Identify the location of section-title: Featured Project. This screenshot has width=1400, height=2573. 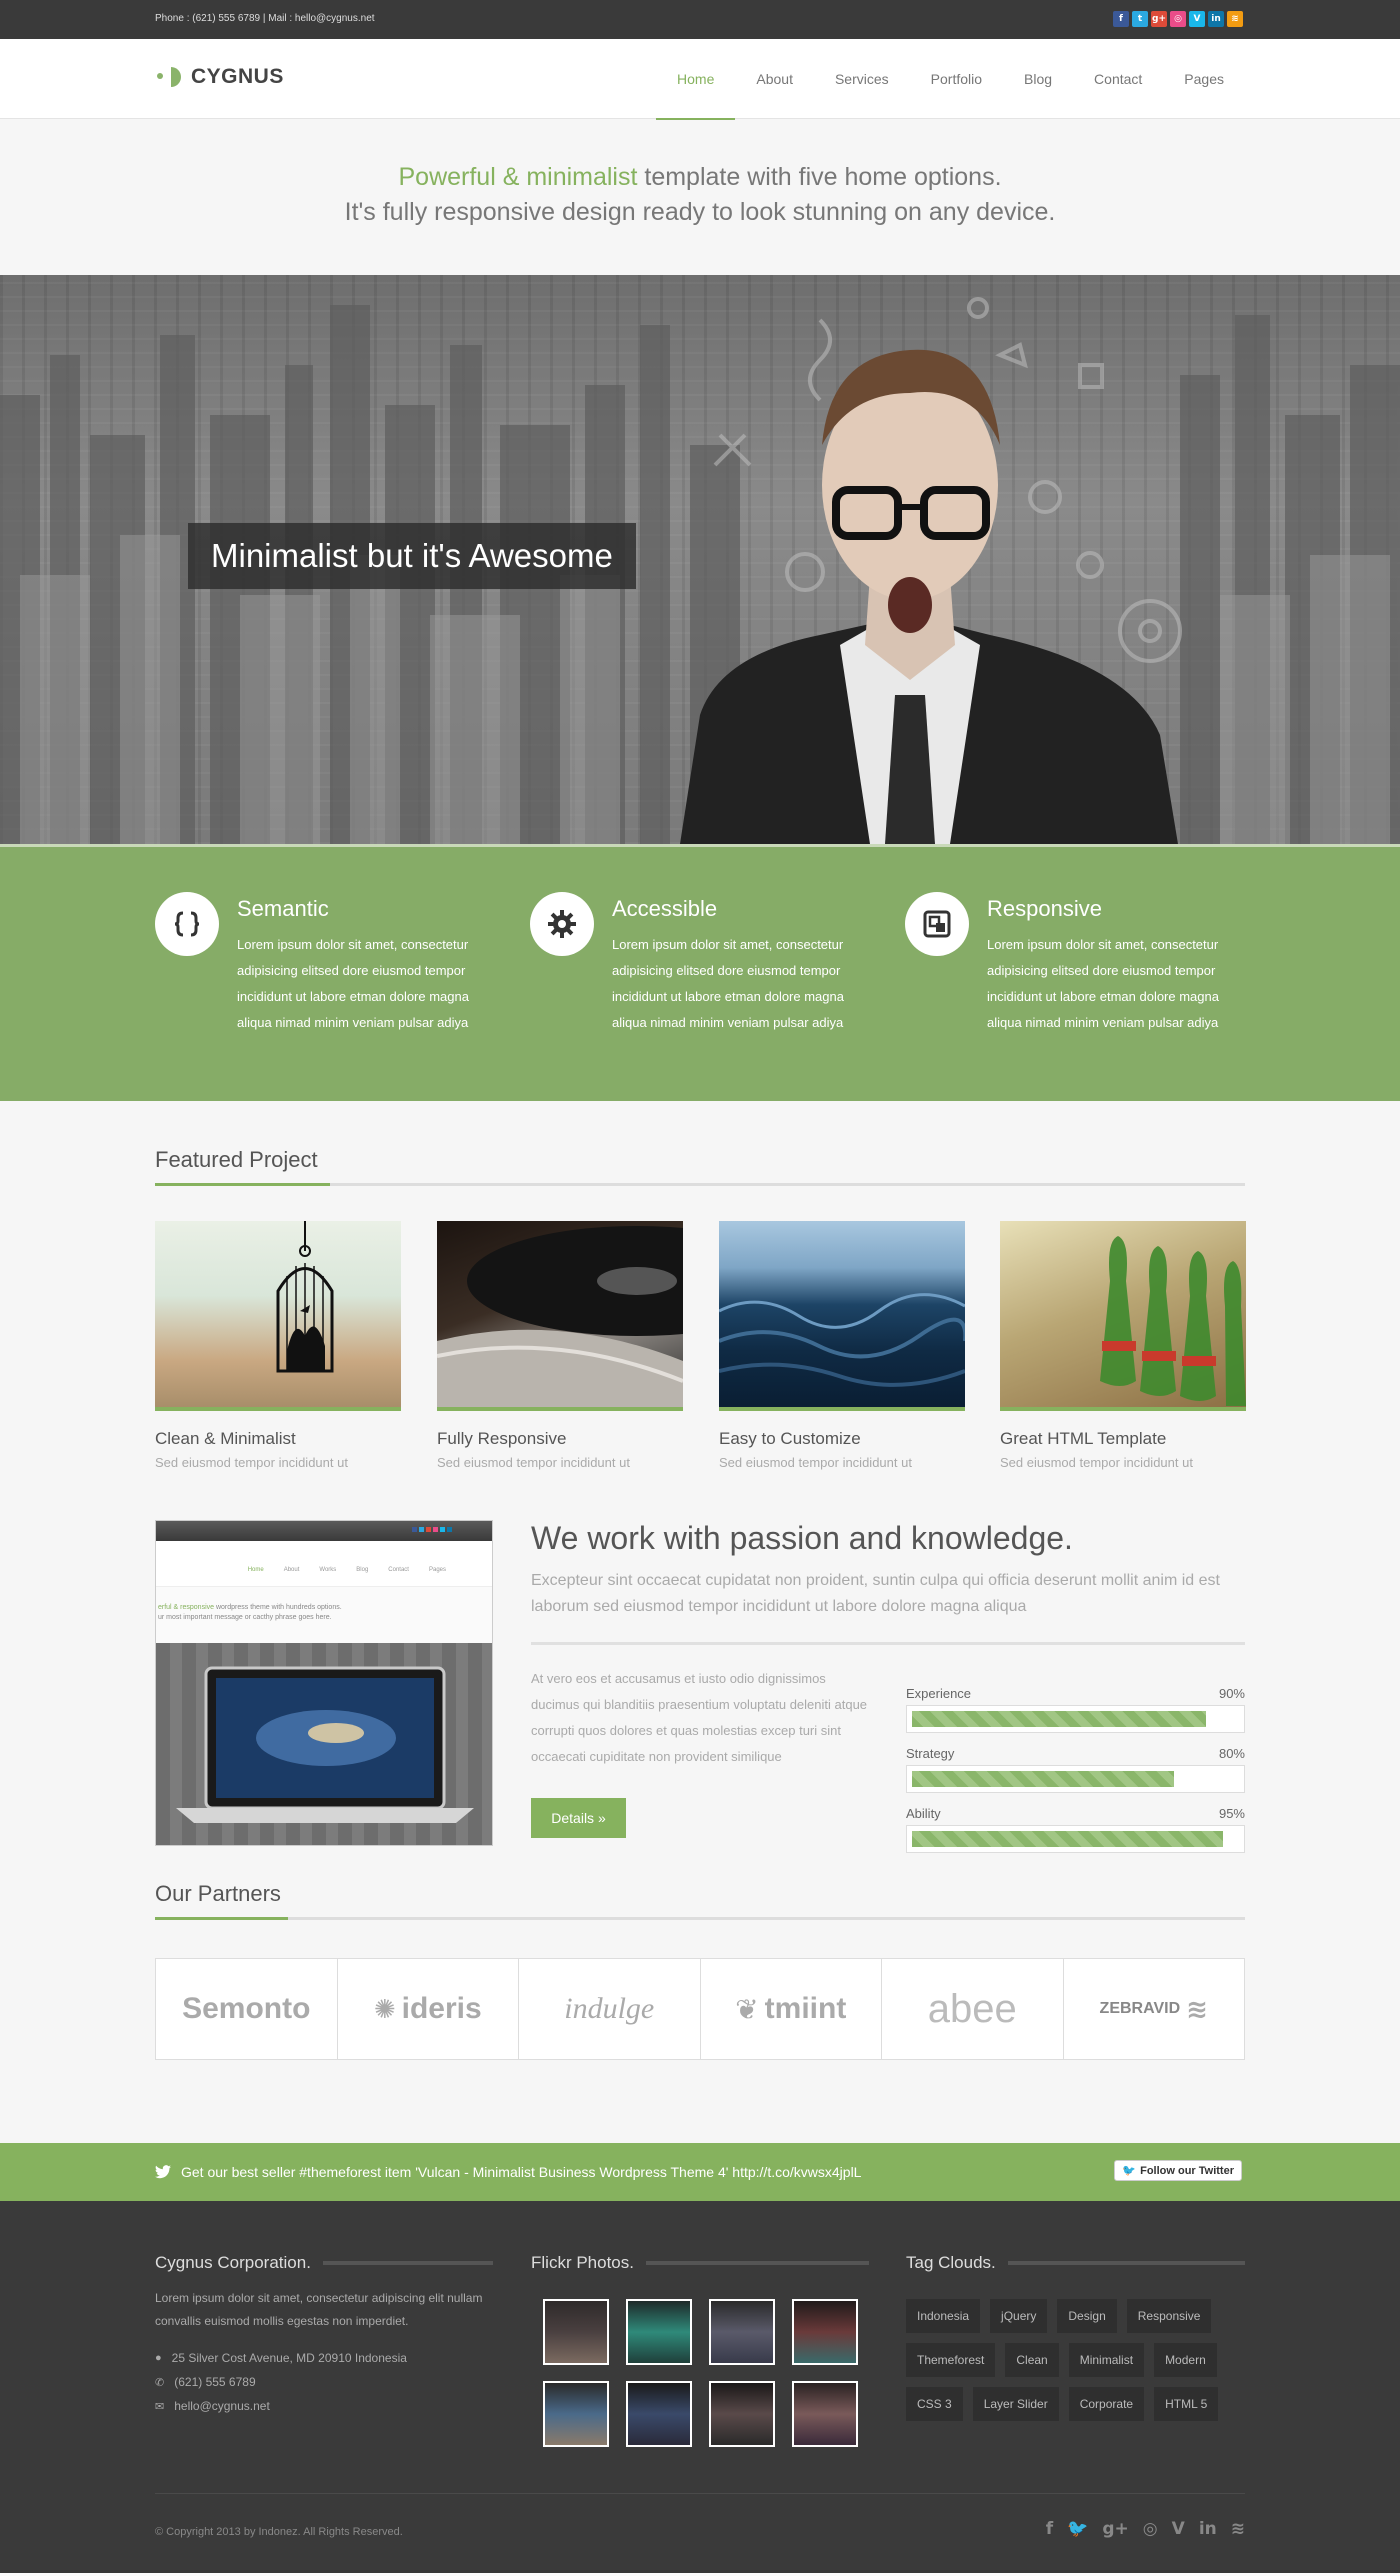
(236, 1159).